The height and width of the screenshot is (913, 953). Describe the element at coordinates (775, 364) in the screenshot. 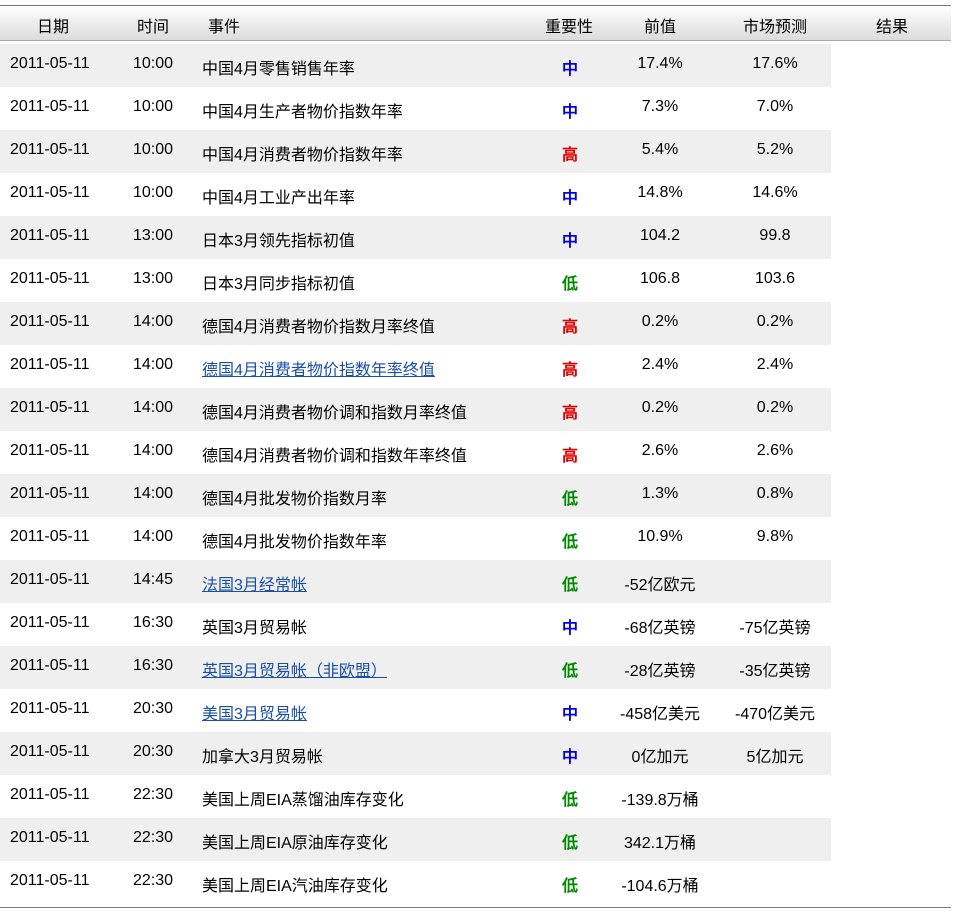

I see `forecast-cell: 2.4%` at that location.